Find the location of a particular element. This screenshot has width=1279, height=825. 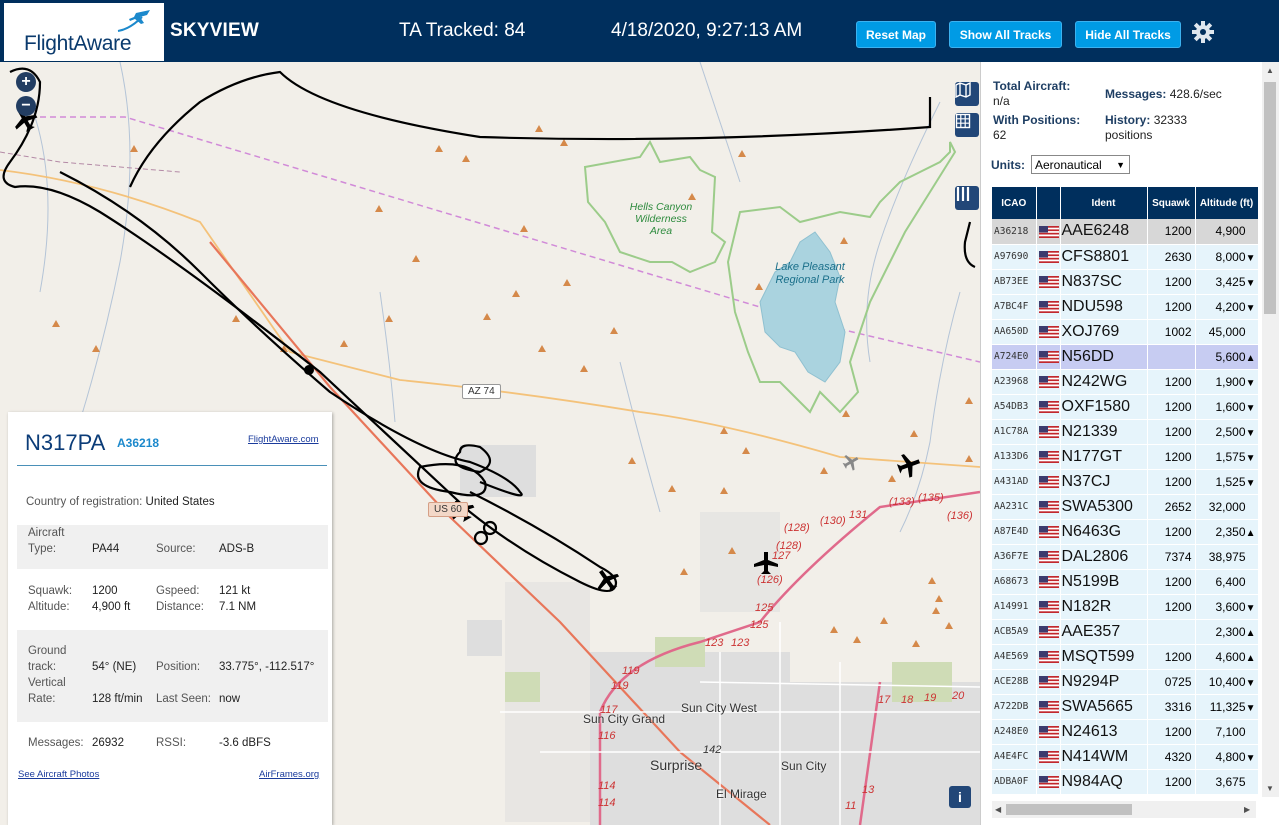

aircraft-row: ACE28B N9294P 0725 10,400▼ is located at coordinates (1125, 682).